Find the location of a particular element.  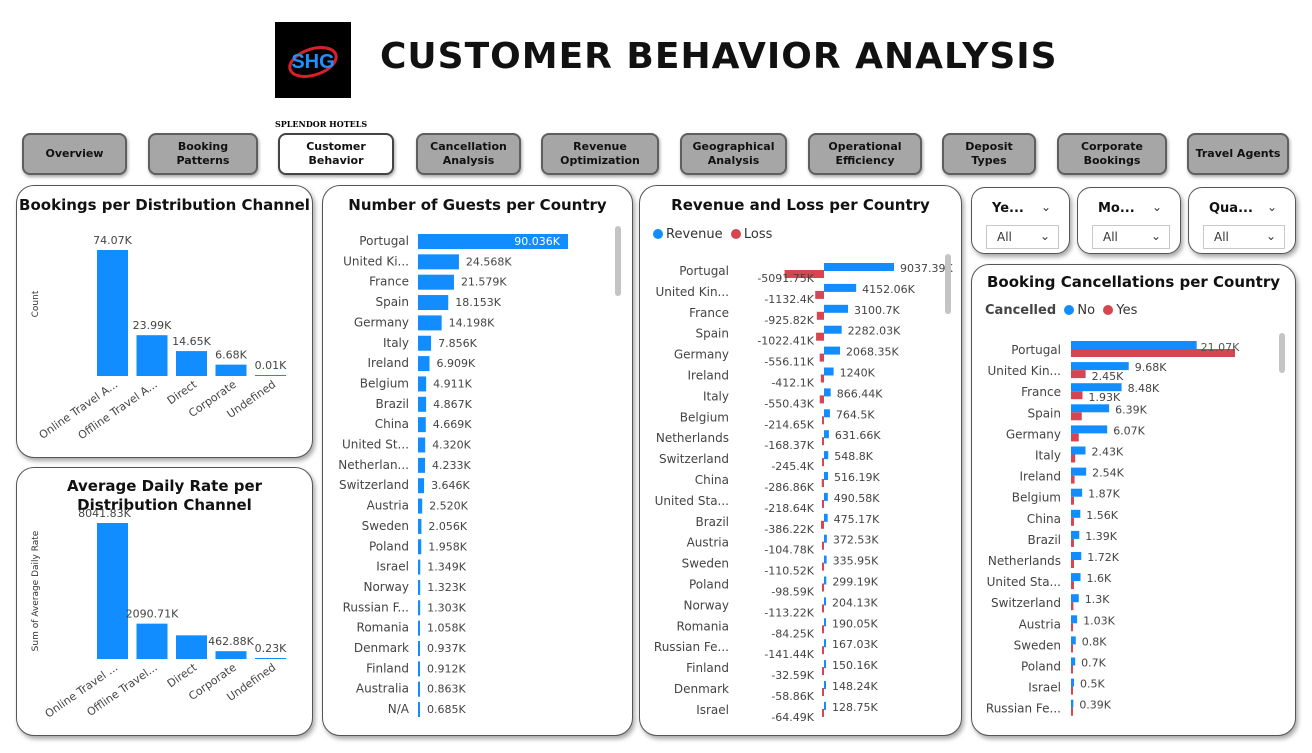

data-label: 0.23K is located at coordinates (271, 648).